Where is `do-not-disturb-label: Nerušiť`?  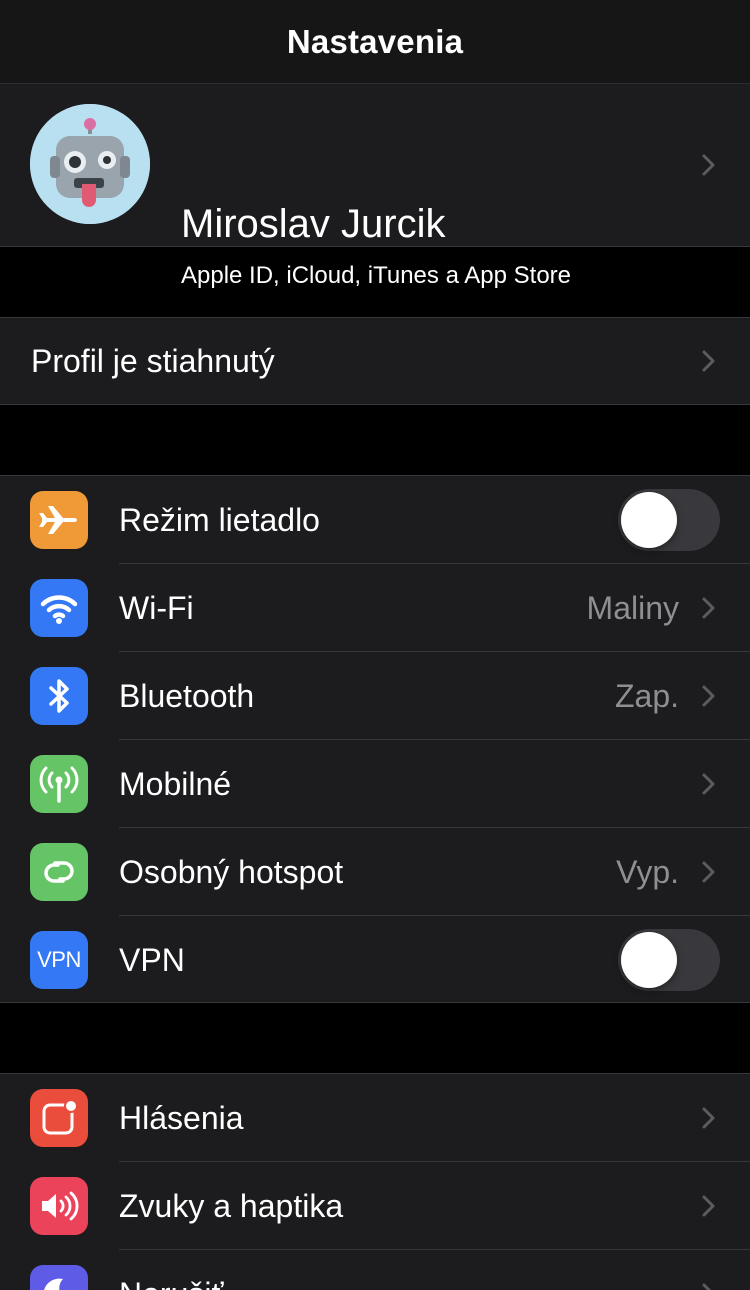 do-not-disturb-label: Nerušiť is located at coordinates (171, 1270).